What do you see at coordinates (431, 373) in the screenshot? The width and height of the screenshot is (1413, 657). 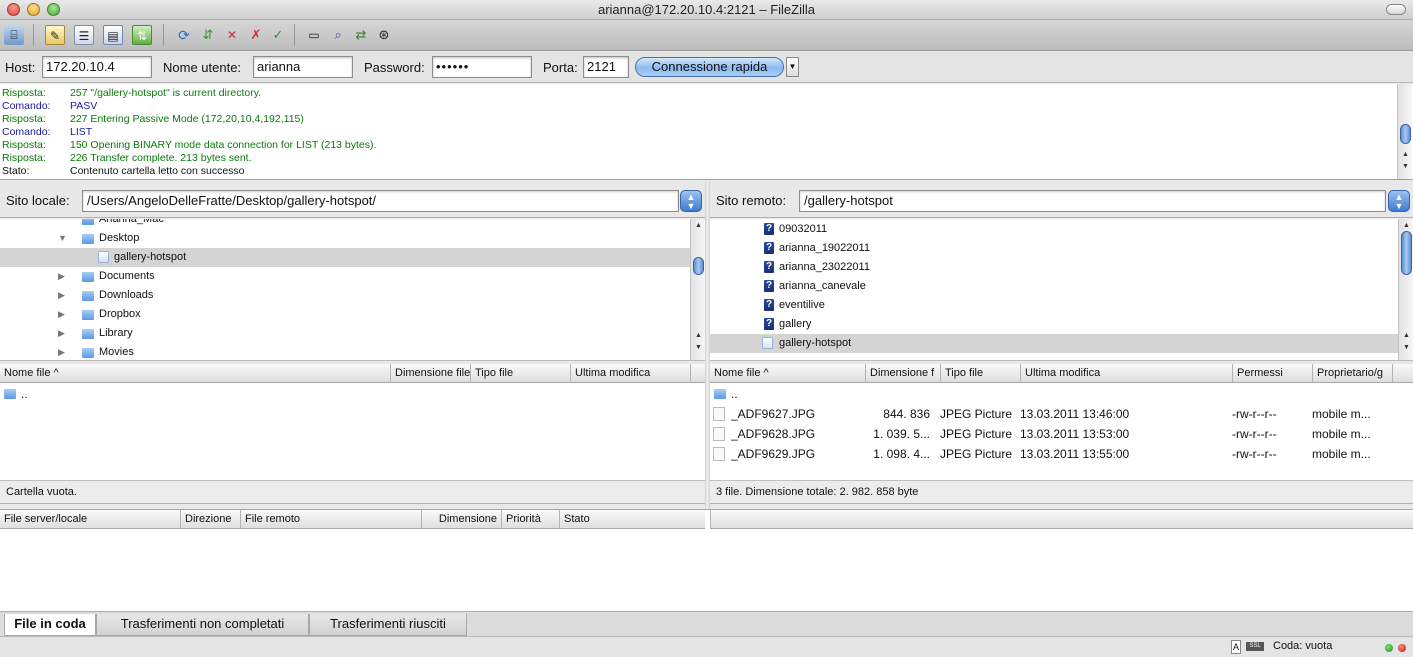 I see `local-col-size: Dimensione file` at bounding box center [431, 373].